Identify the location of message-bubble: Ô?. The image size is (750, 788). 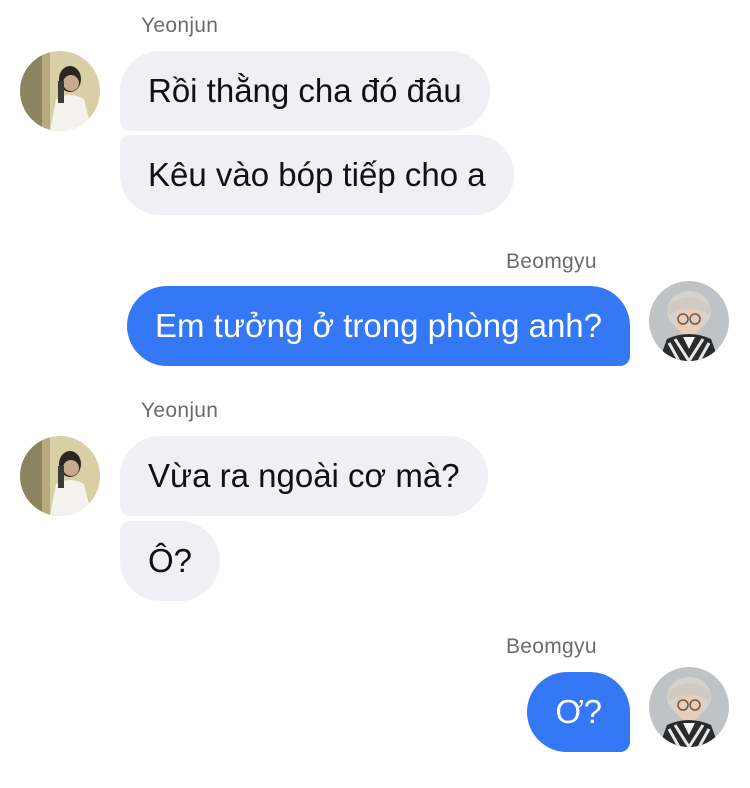
(170, 561).